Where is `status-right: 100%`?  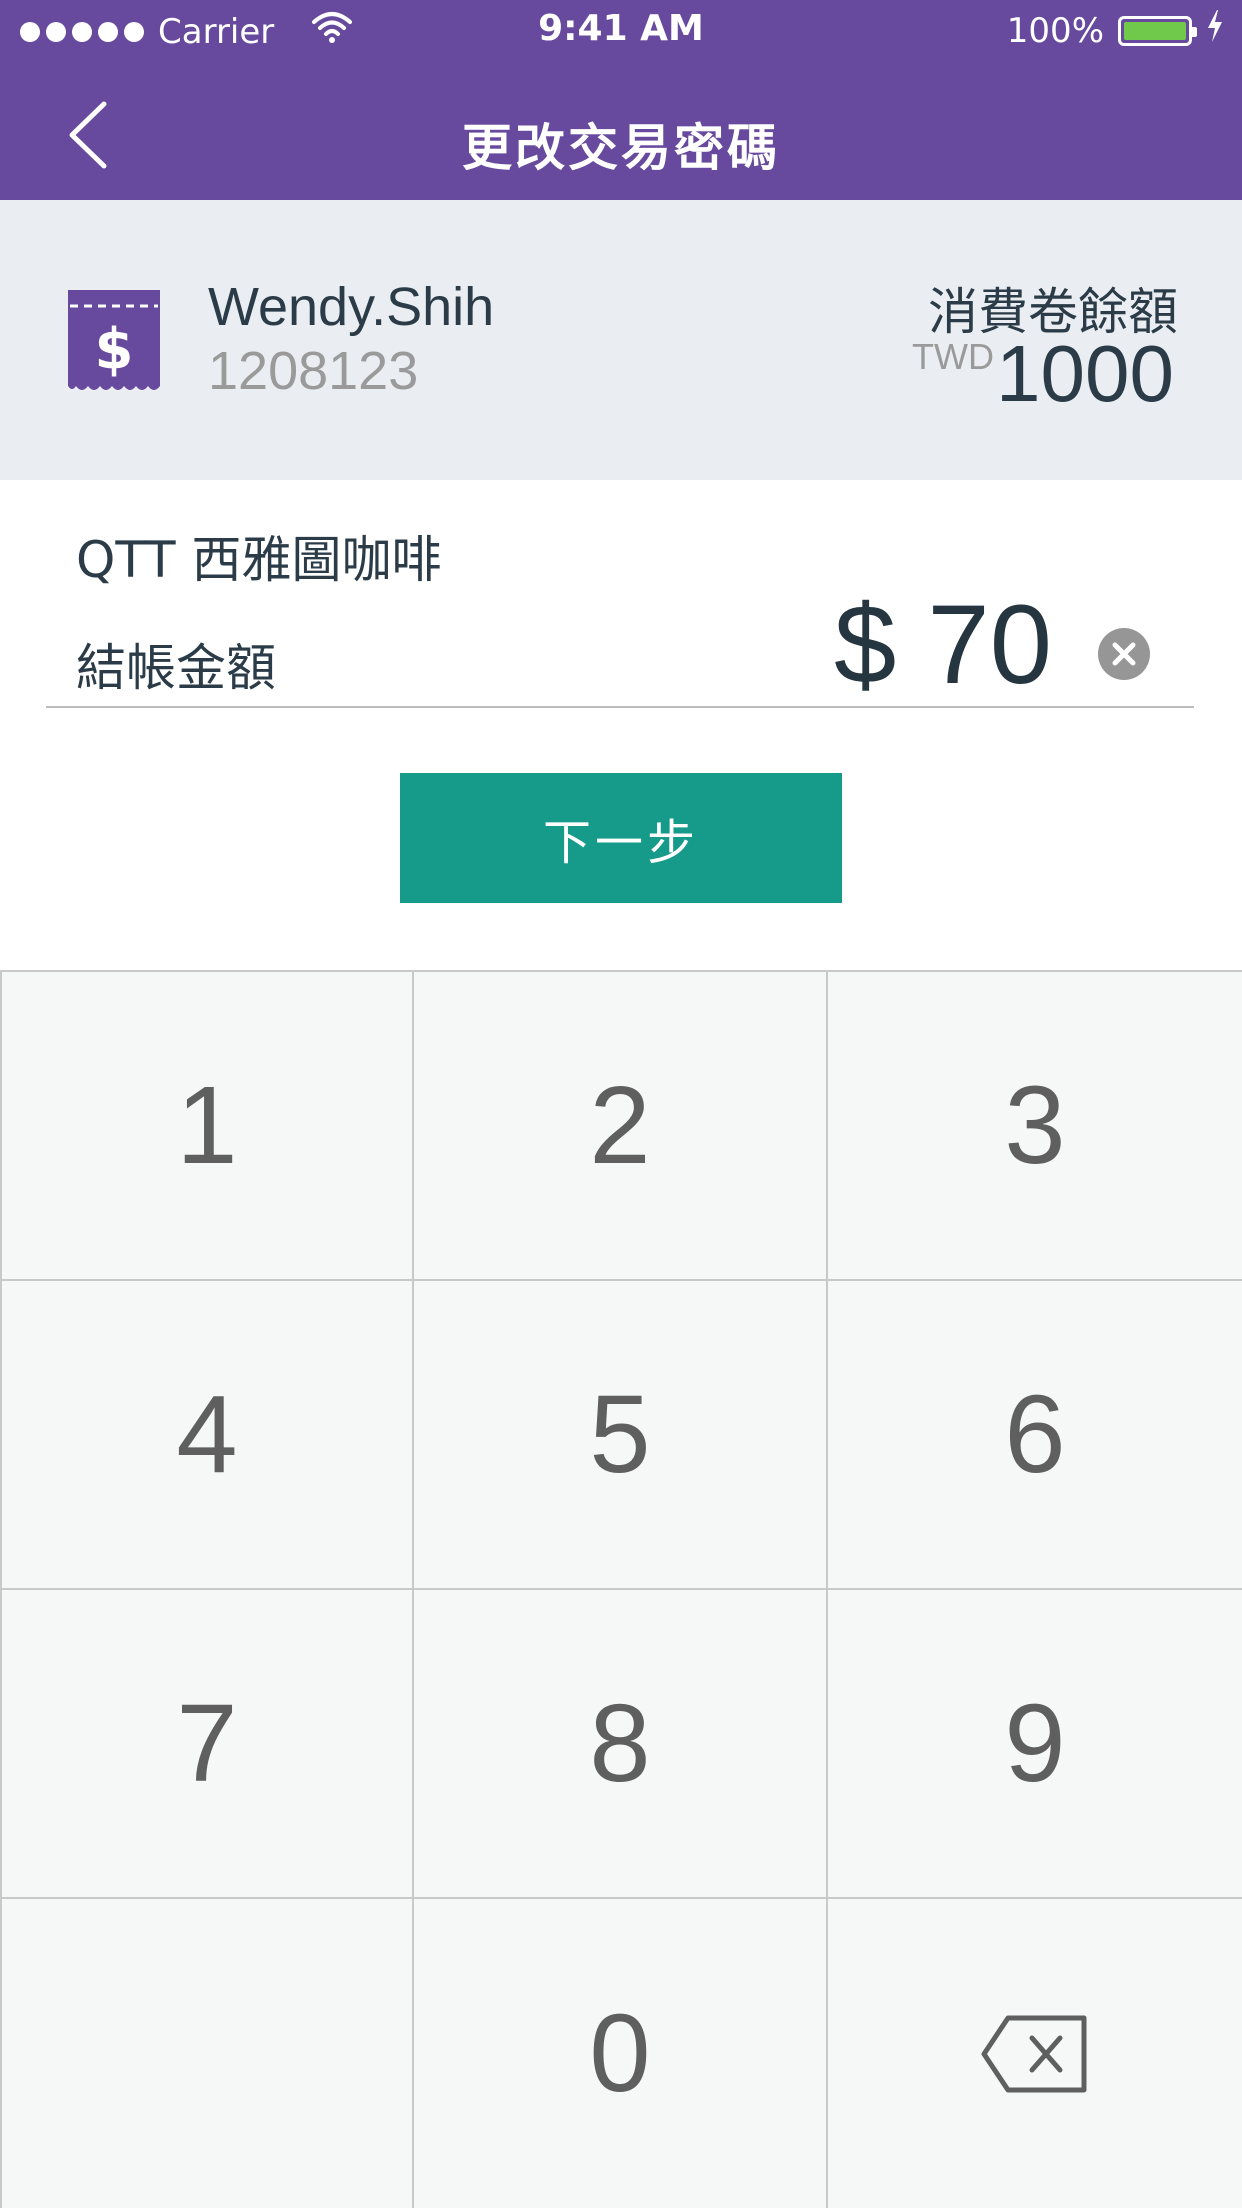
status-right: 100% is located at coordinates (1115, 30).